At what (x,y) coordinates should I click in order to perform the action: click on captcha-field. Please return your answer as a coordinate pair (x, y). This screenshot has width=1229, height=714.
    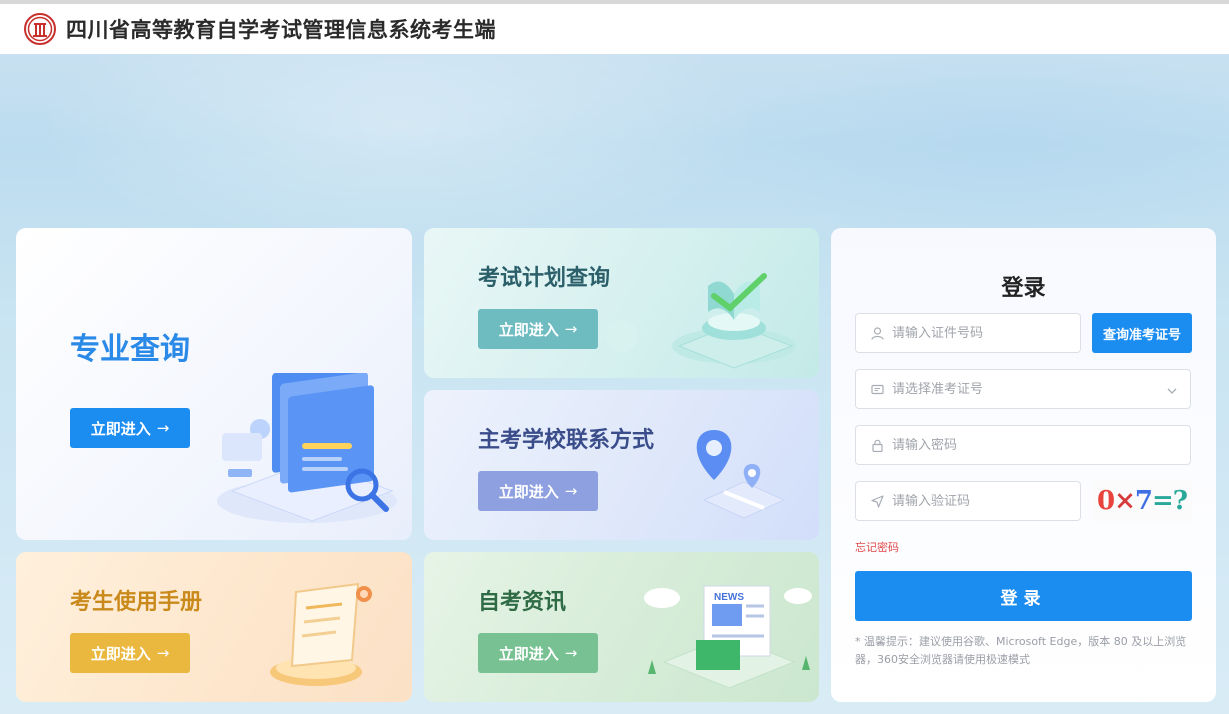
    Looking at the image, I should click on (968, 501).